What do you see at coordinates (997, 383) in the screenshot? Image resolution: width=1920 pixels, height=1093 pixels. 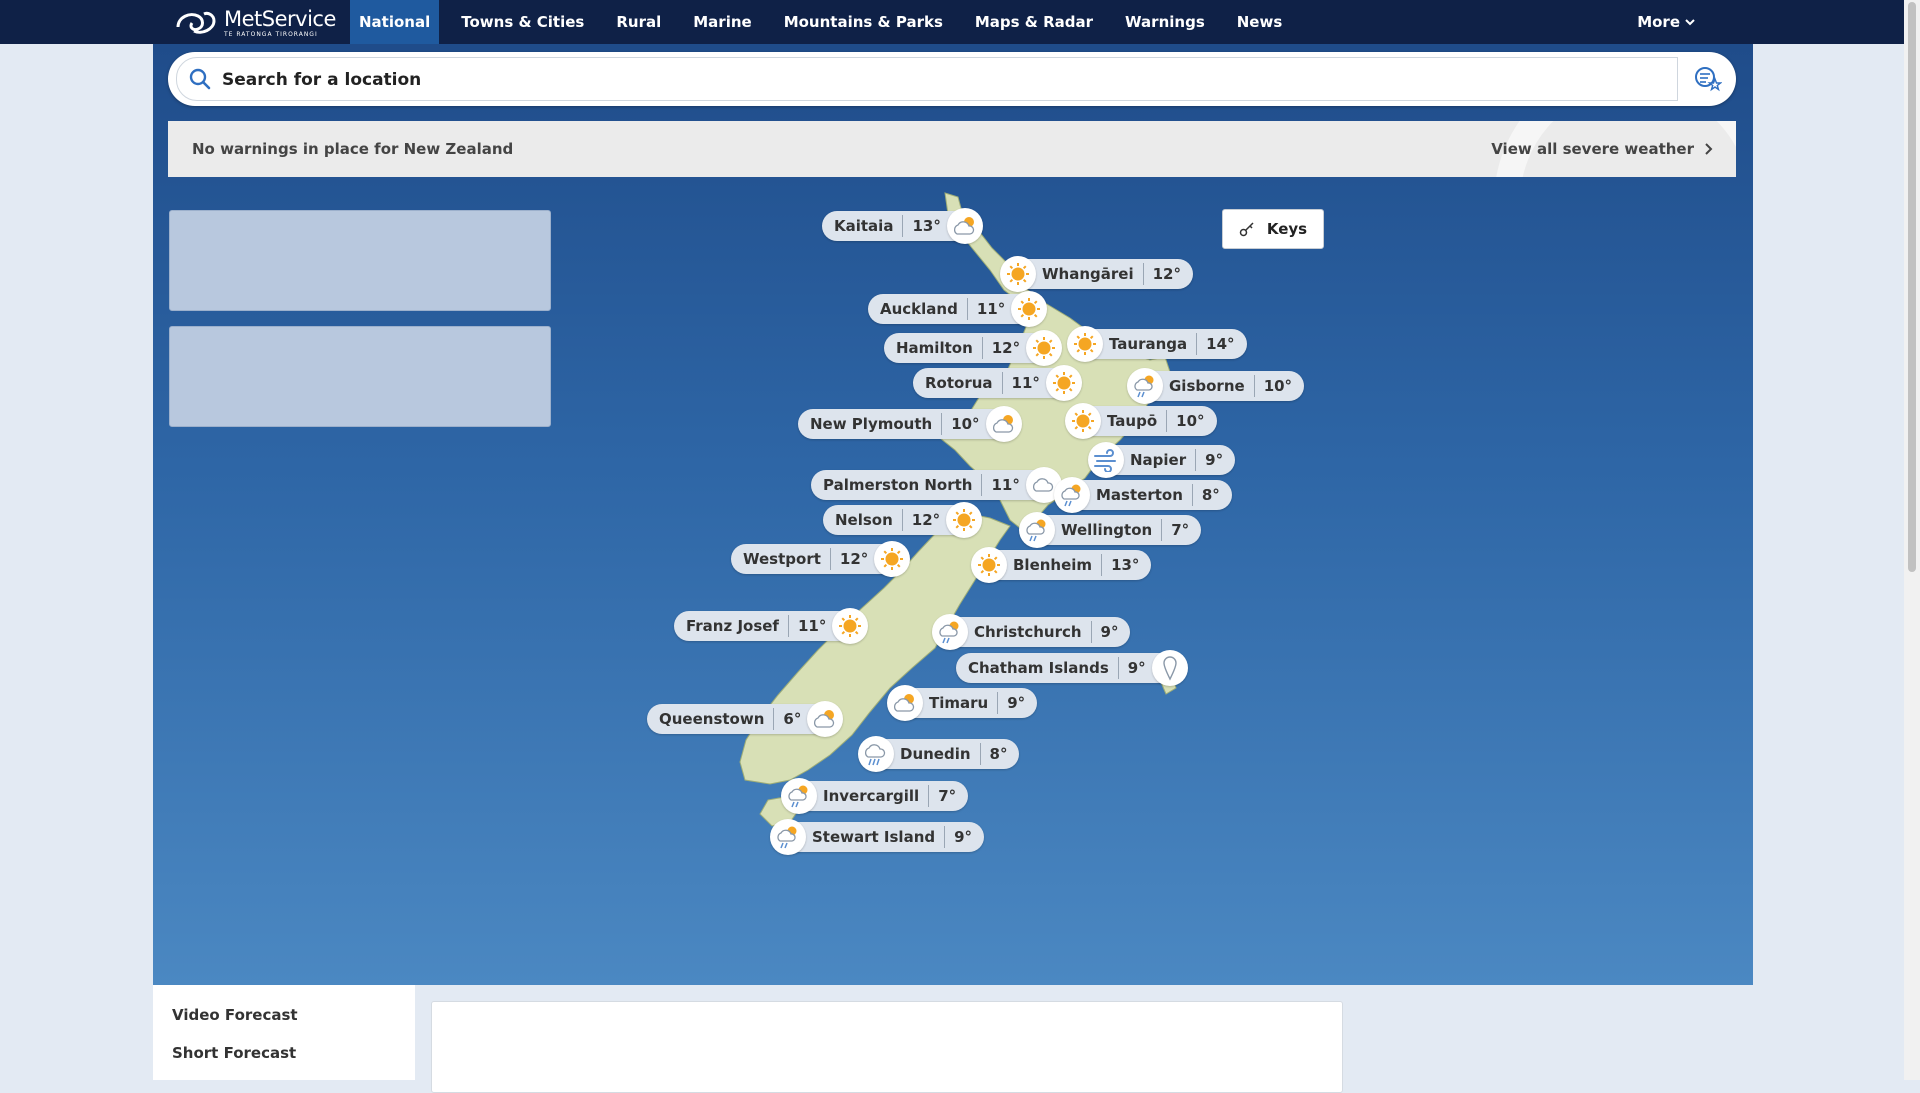 I see `city-rotorua: Rotorua 11°` at bounding box center [997, 383].